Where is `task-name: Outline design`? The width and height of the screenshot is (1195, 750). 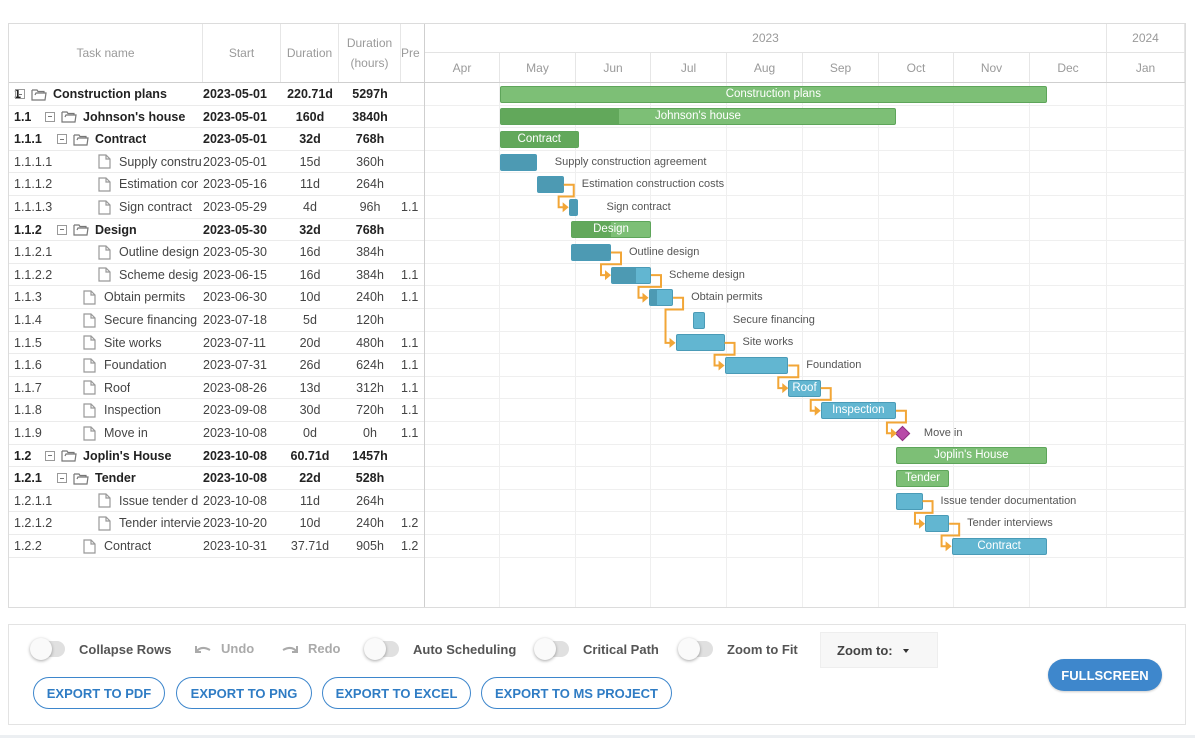
task-name: Outline design is located at coordinates (159, 252).